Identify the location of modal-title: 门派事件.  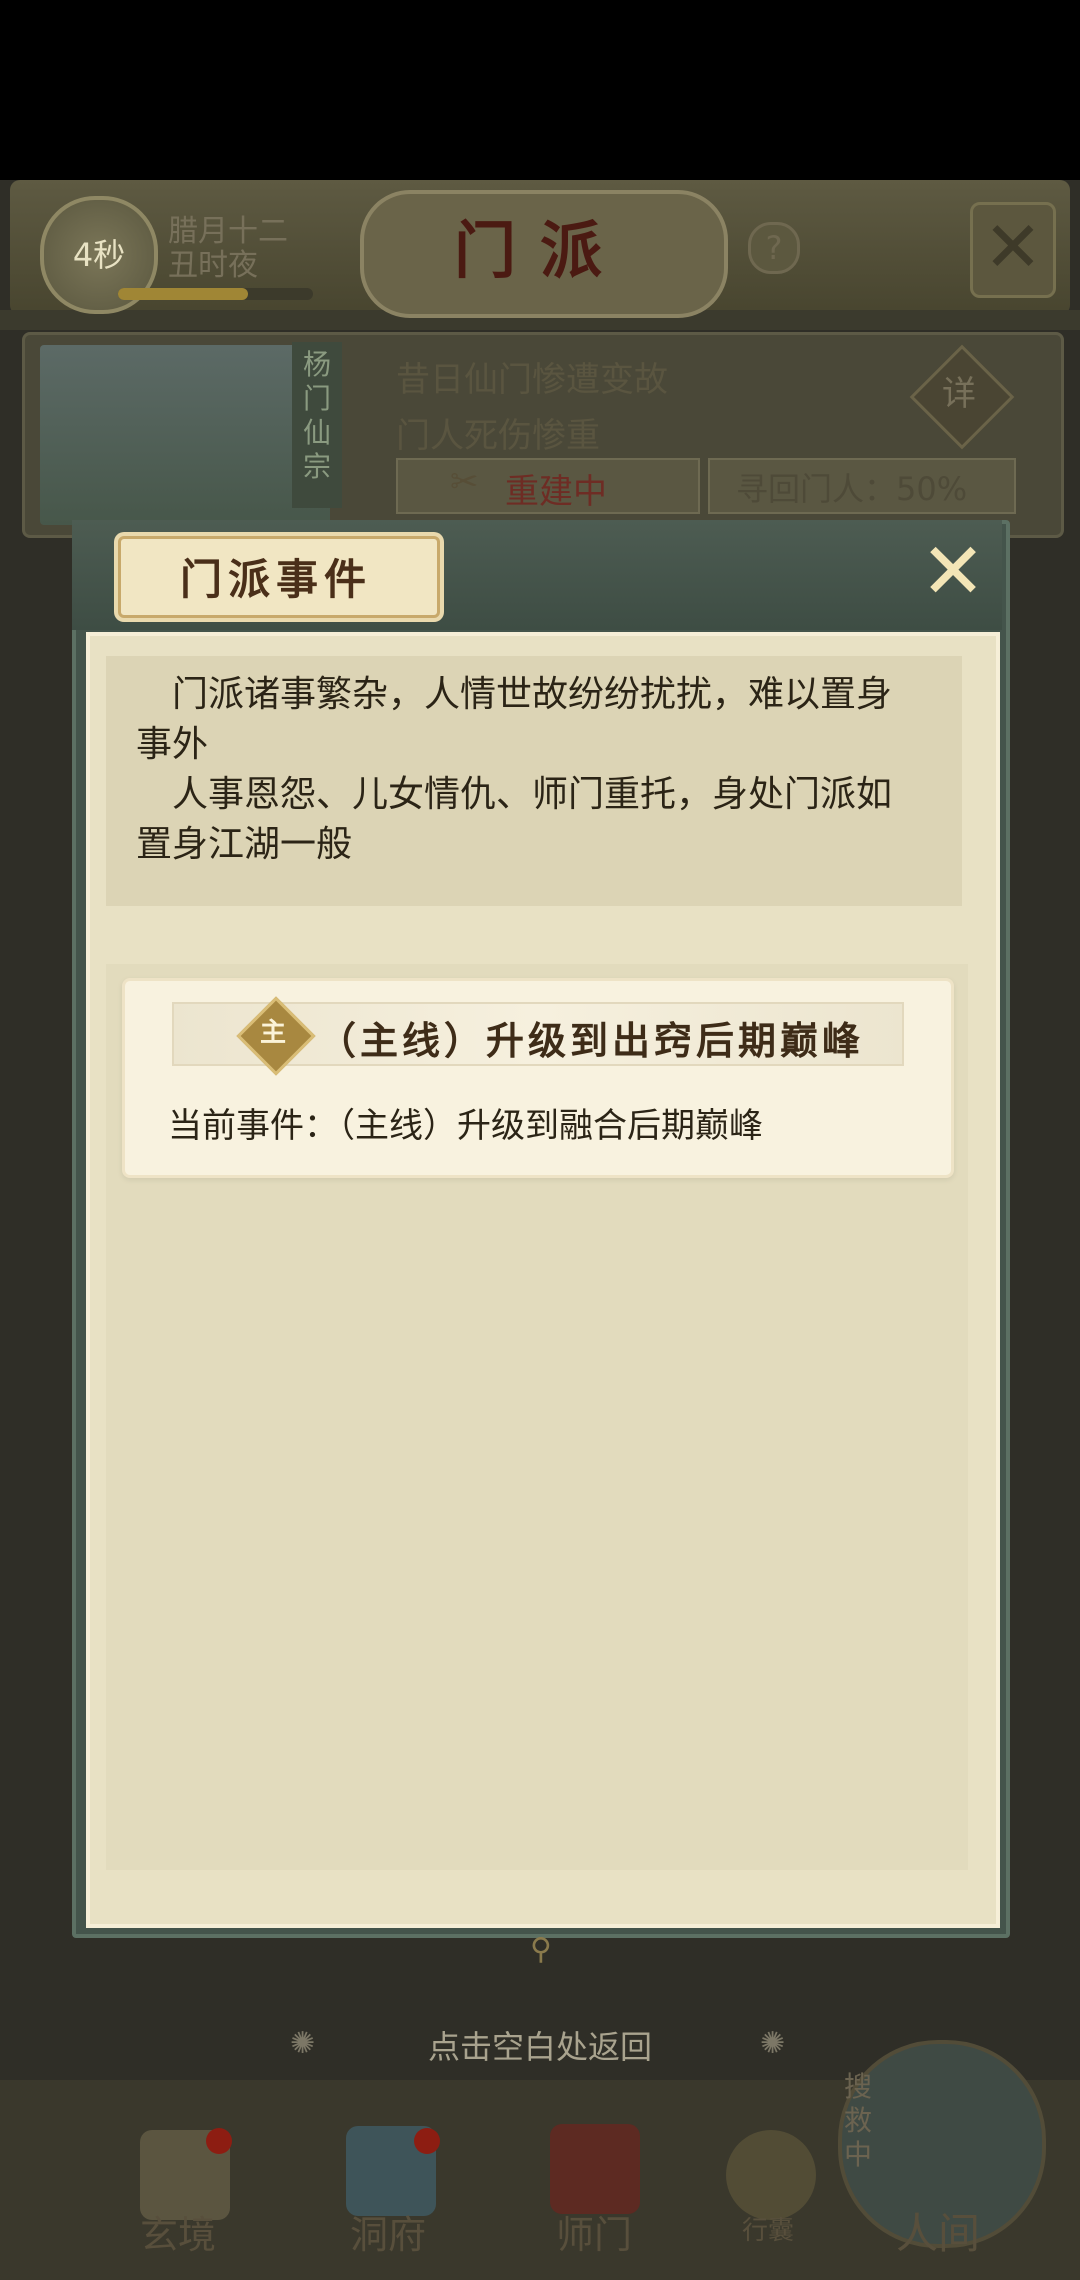
(275, 579).